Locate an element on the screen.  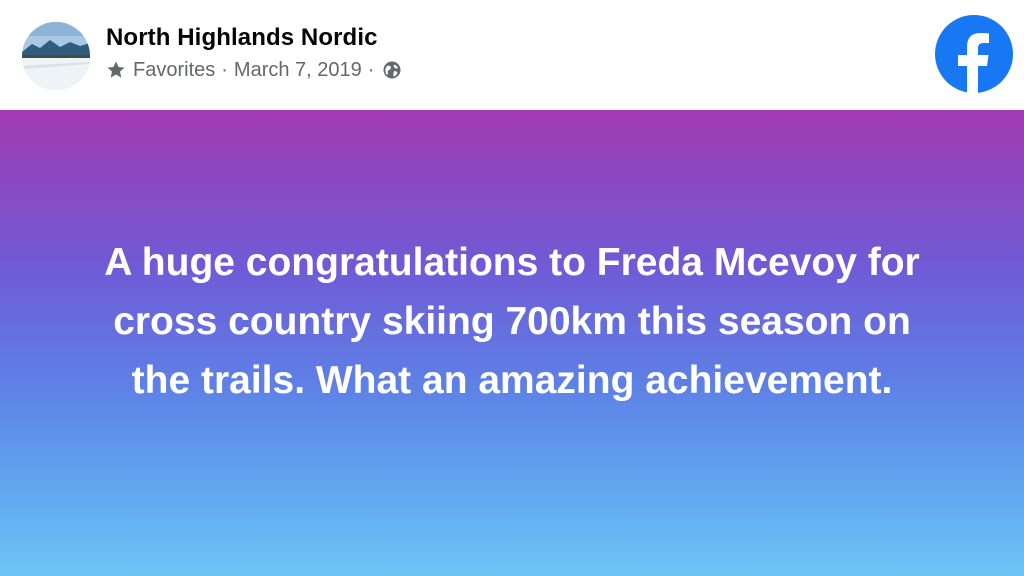
globe-icon is located at coordinates (392, 70).